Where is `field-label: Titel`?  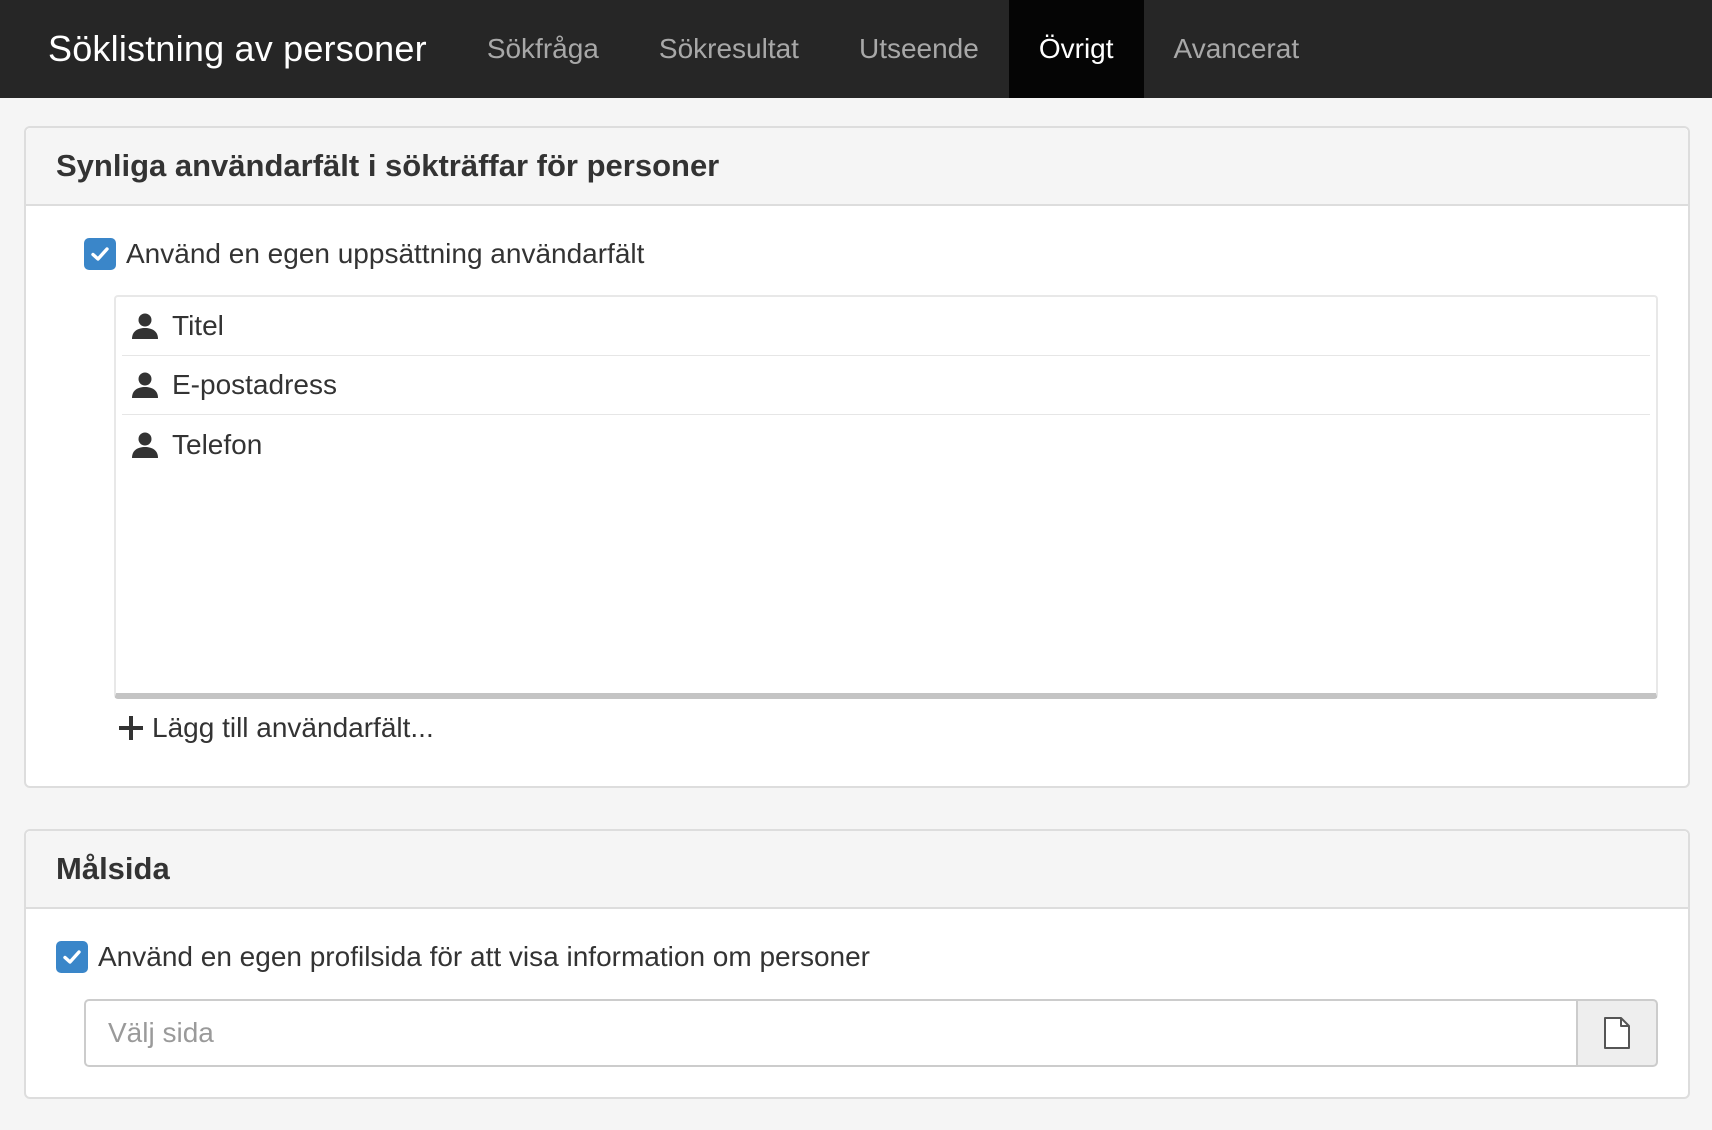 field-label: Titel is located at coordinates (198, 325).